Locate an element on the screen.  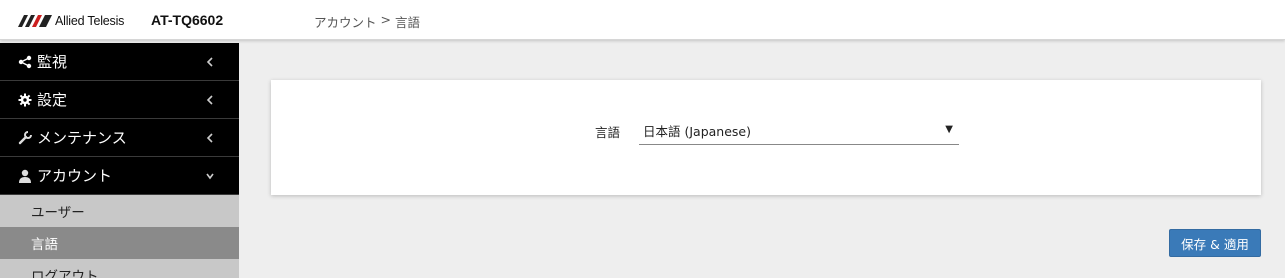
gear-icon is located at coordinates (25, 100).